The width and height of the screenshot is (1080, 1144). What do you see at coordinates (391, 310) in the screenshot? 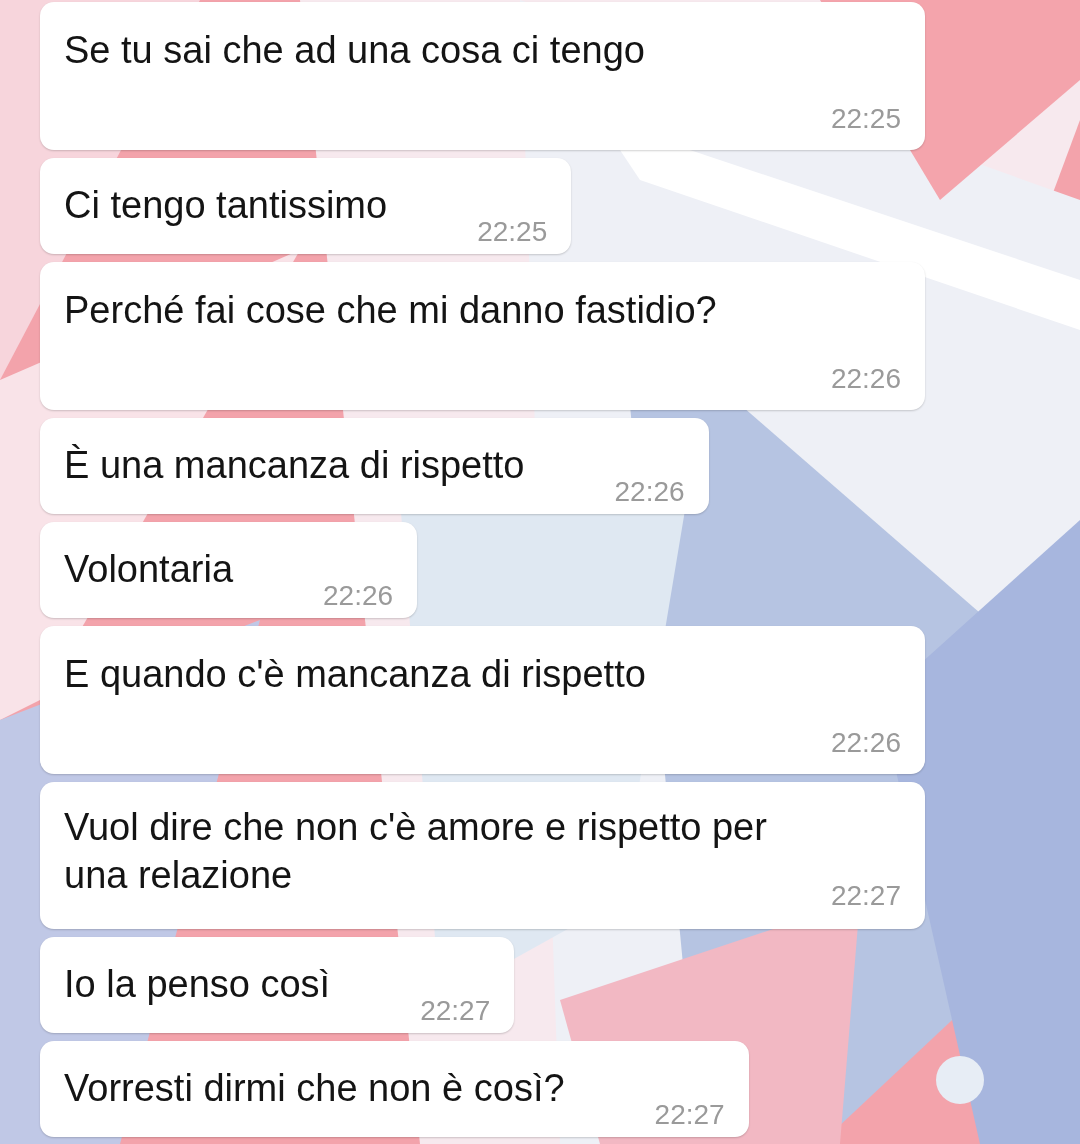
I see `message-text: Perché fai cose che mi danno fastidio?` at bounding box center [391, 310].